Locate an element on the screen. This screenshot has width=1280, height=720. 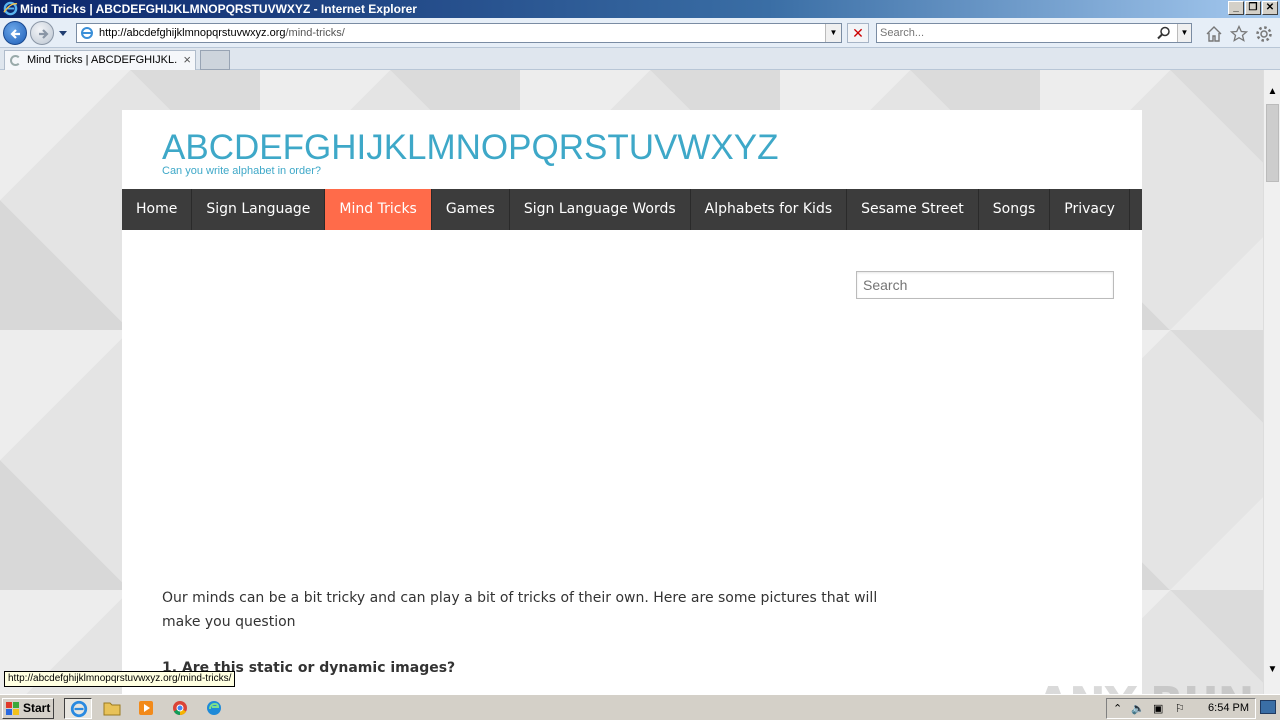
menu-item-home: Home is located at coordinates (157, 209).